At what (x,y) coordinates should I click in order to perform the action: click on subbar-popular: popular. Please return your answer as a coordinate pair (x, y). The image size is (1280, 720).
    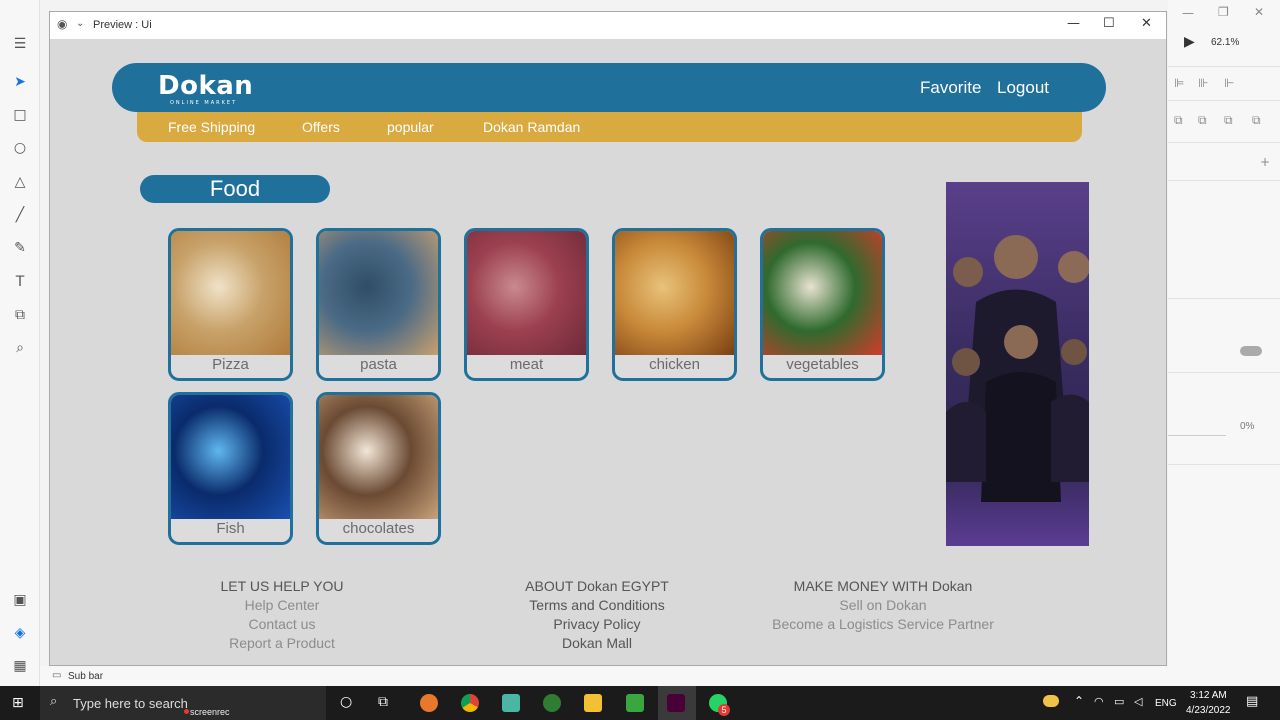
    Looking at the image, I should click on (410, 127).